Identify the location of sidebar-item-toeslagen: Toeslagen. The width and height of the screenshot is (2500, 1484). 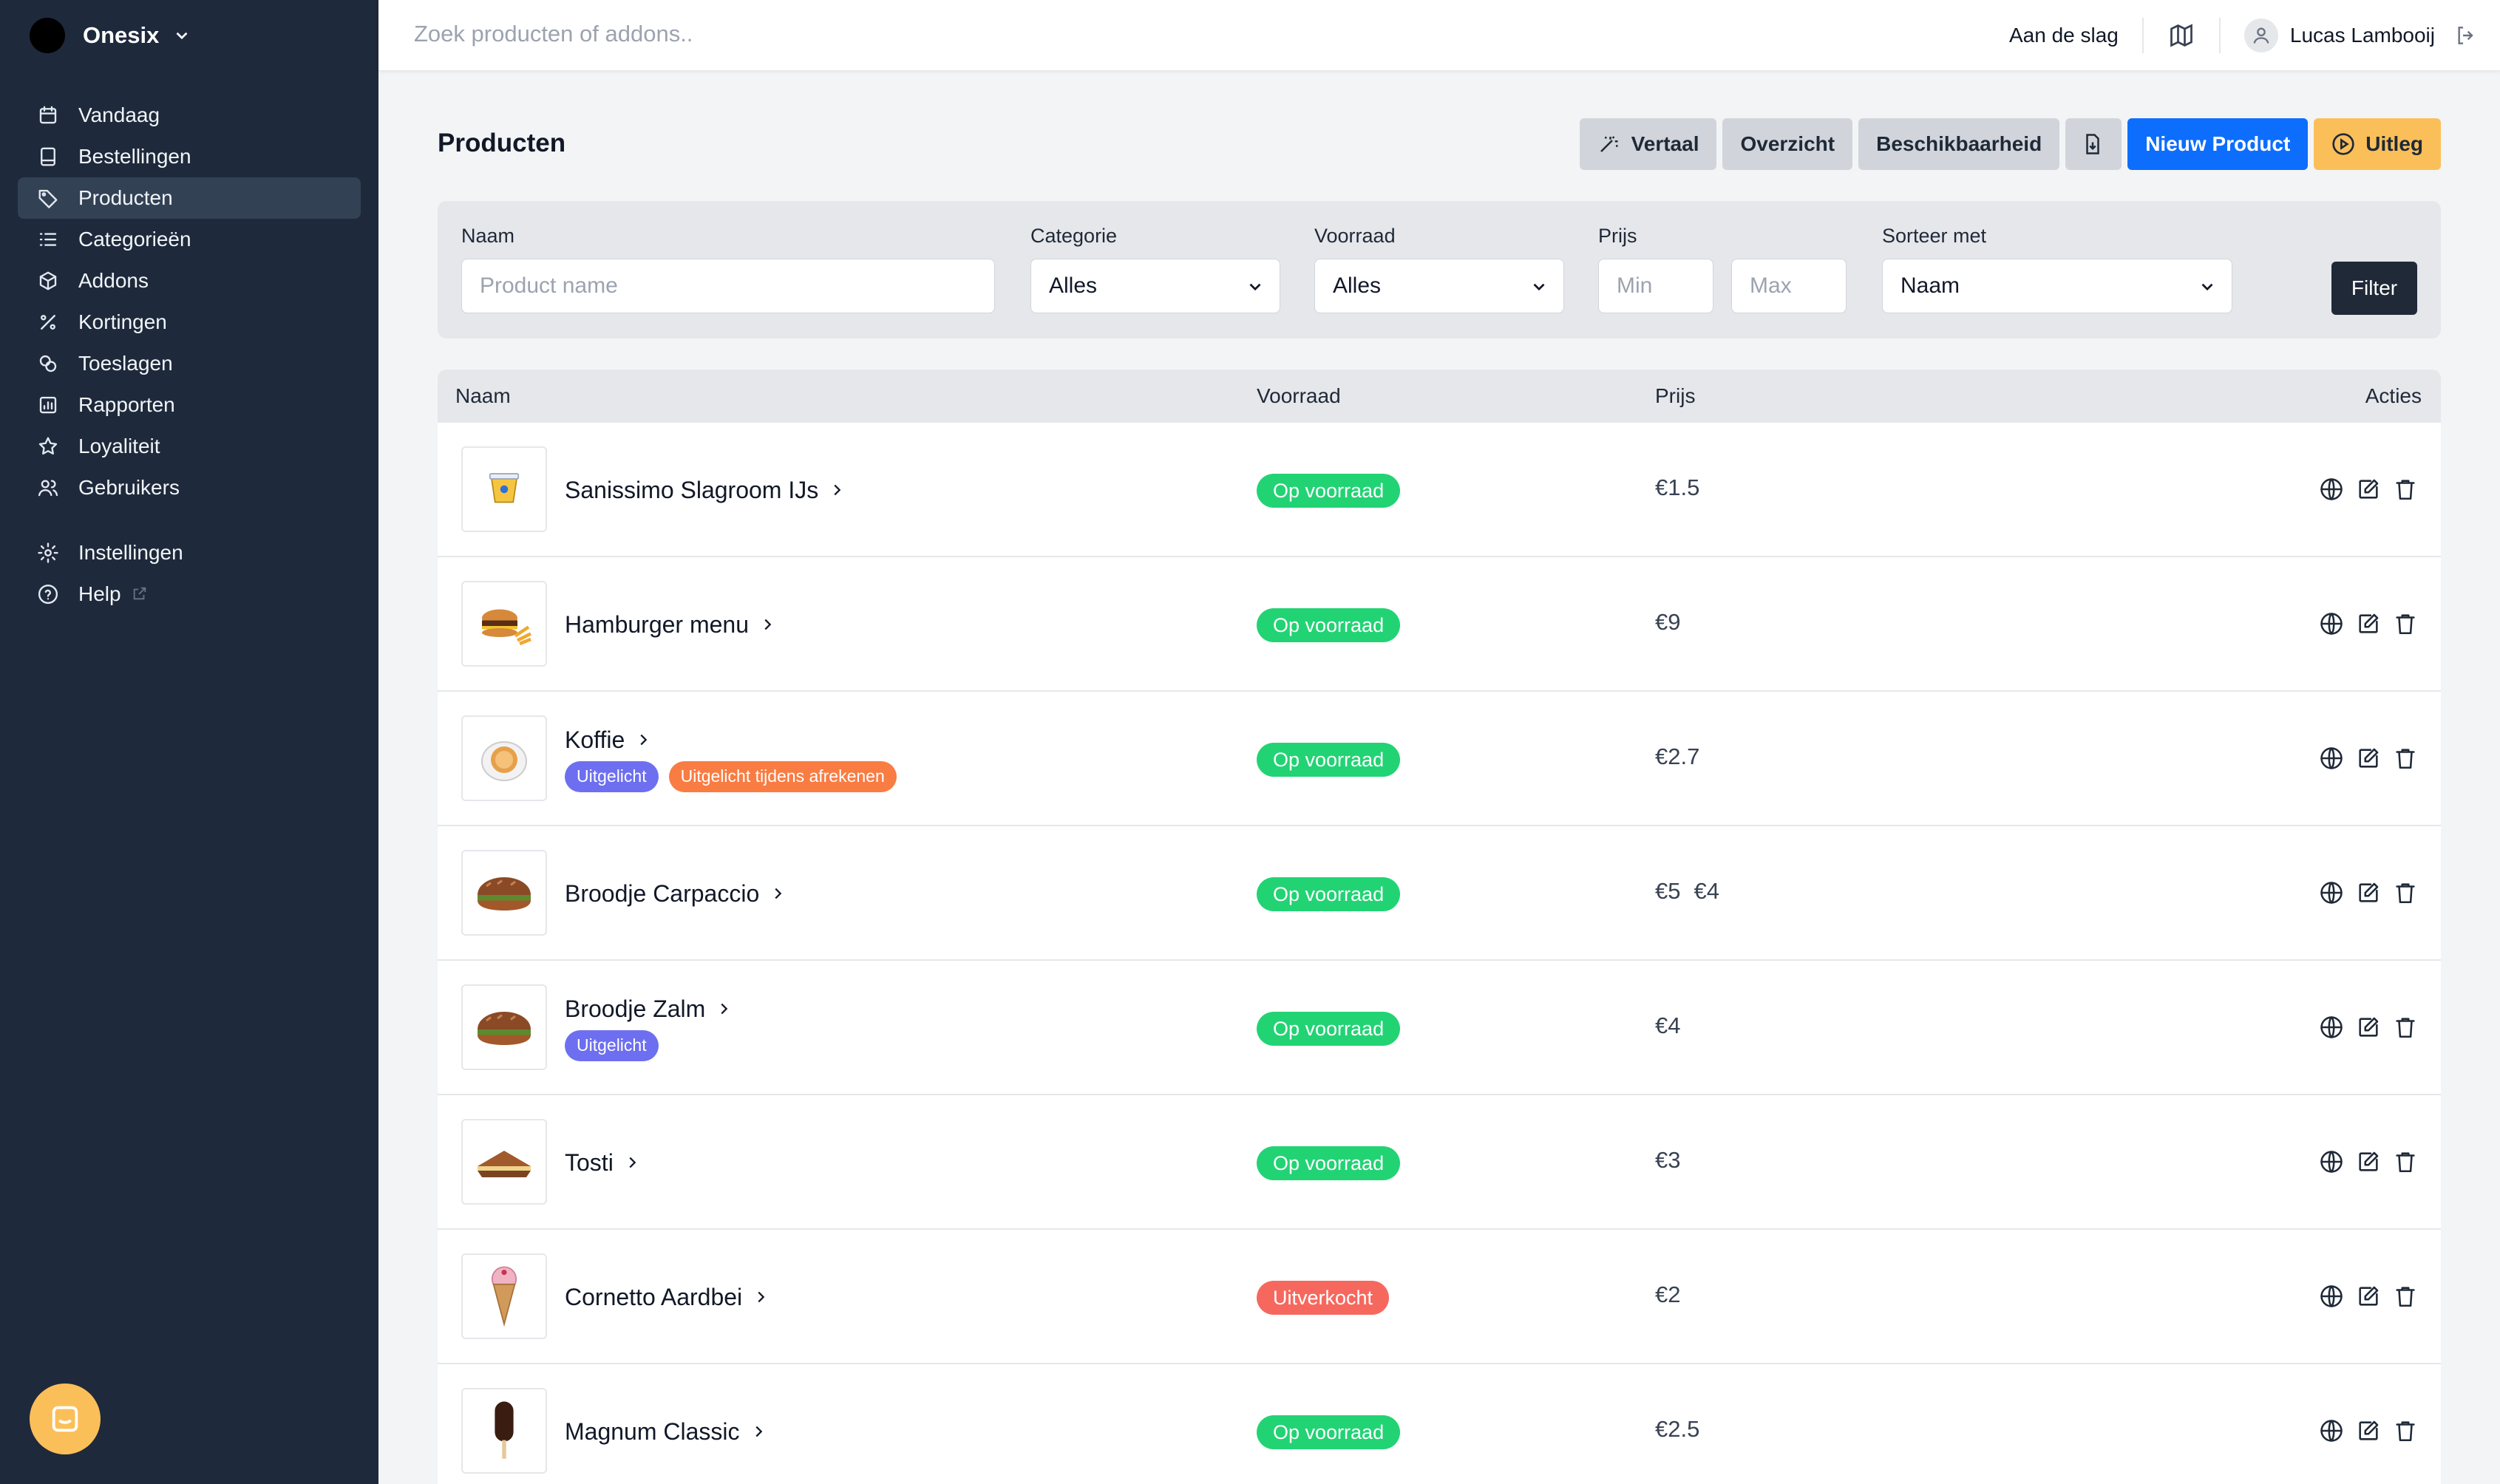
(189, 363).